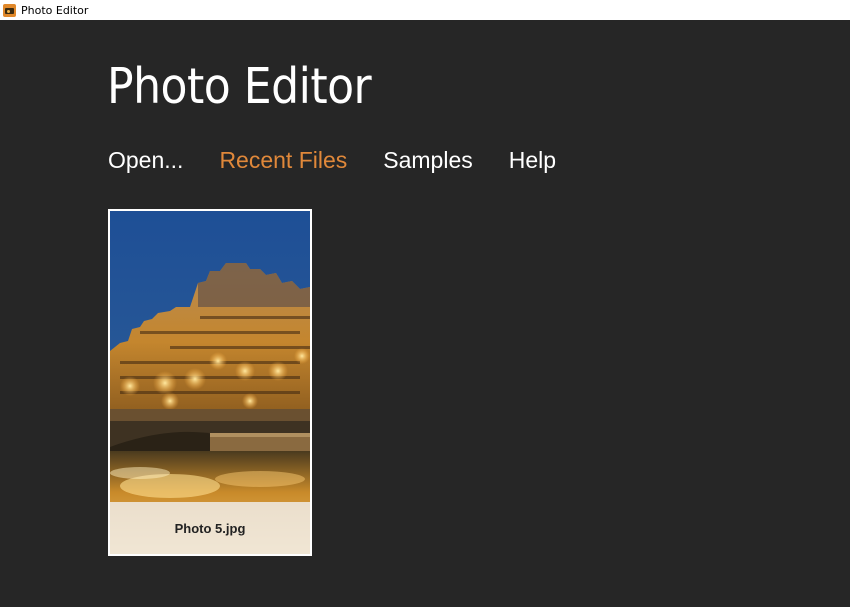  What do you see at coordinates (283, 160) in the screenshot?
I see `nav-recent-files: Recent Files` at bounding box center [283, 160].